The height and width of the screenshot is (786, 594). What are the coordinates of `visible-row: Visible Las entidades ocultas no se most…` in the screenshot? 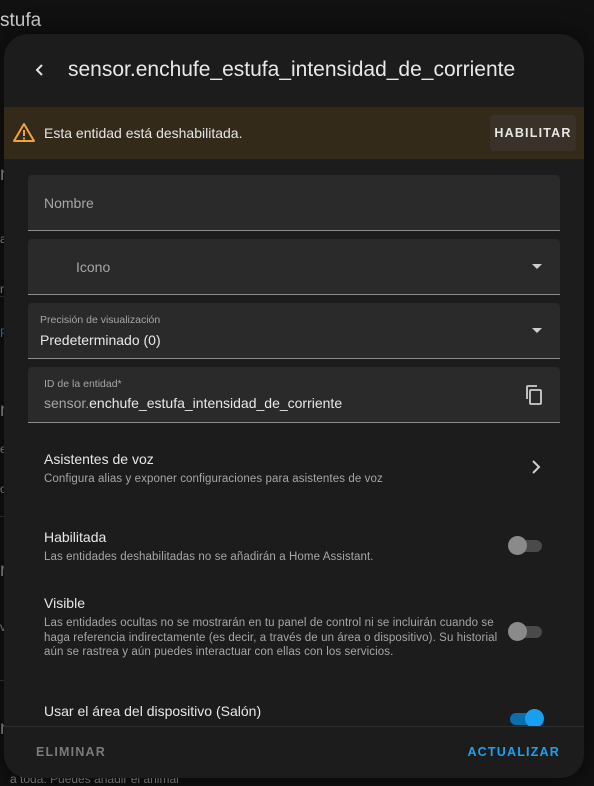 It's located at (279, 627).